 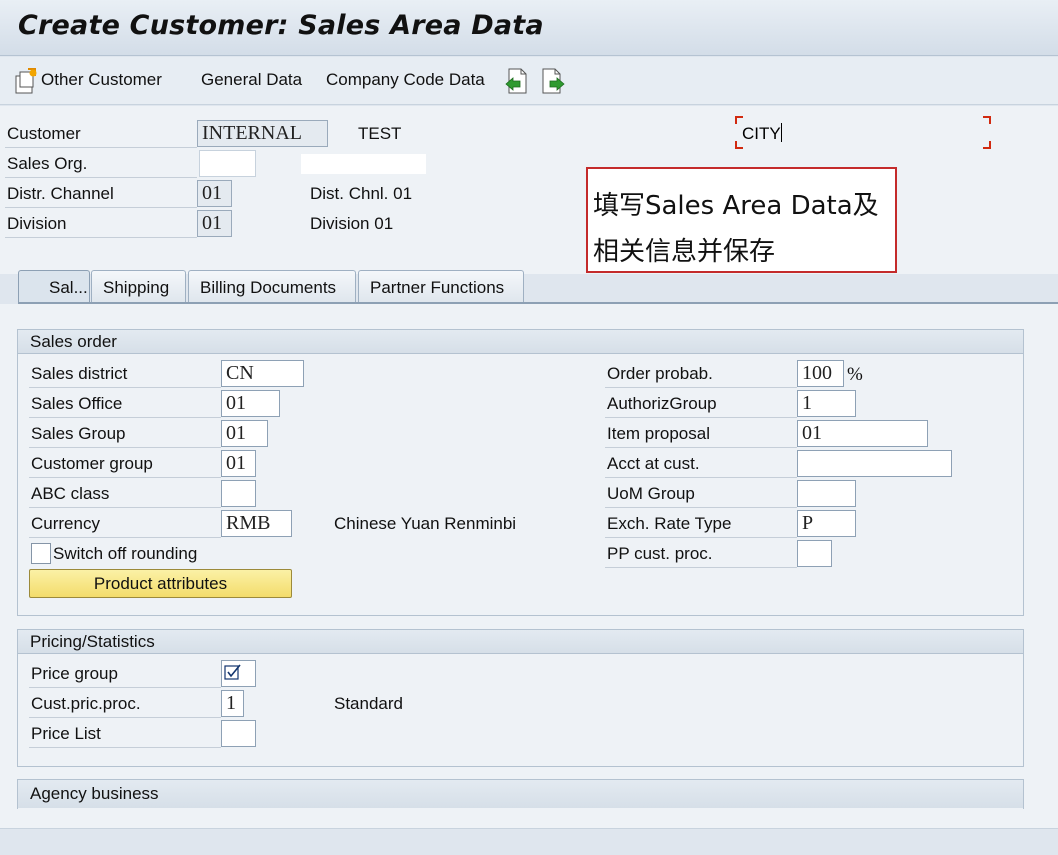 What do you see at coordinates (125, 417) in the screenshot?
I see `sales-office-underline` at bounding box center [125, 417].